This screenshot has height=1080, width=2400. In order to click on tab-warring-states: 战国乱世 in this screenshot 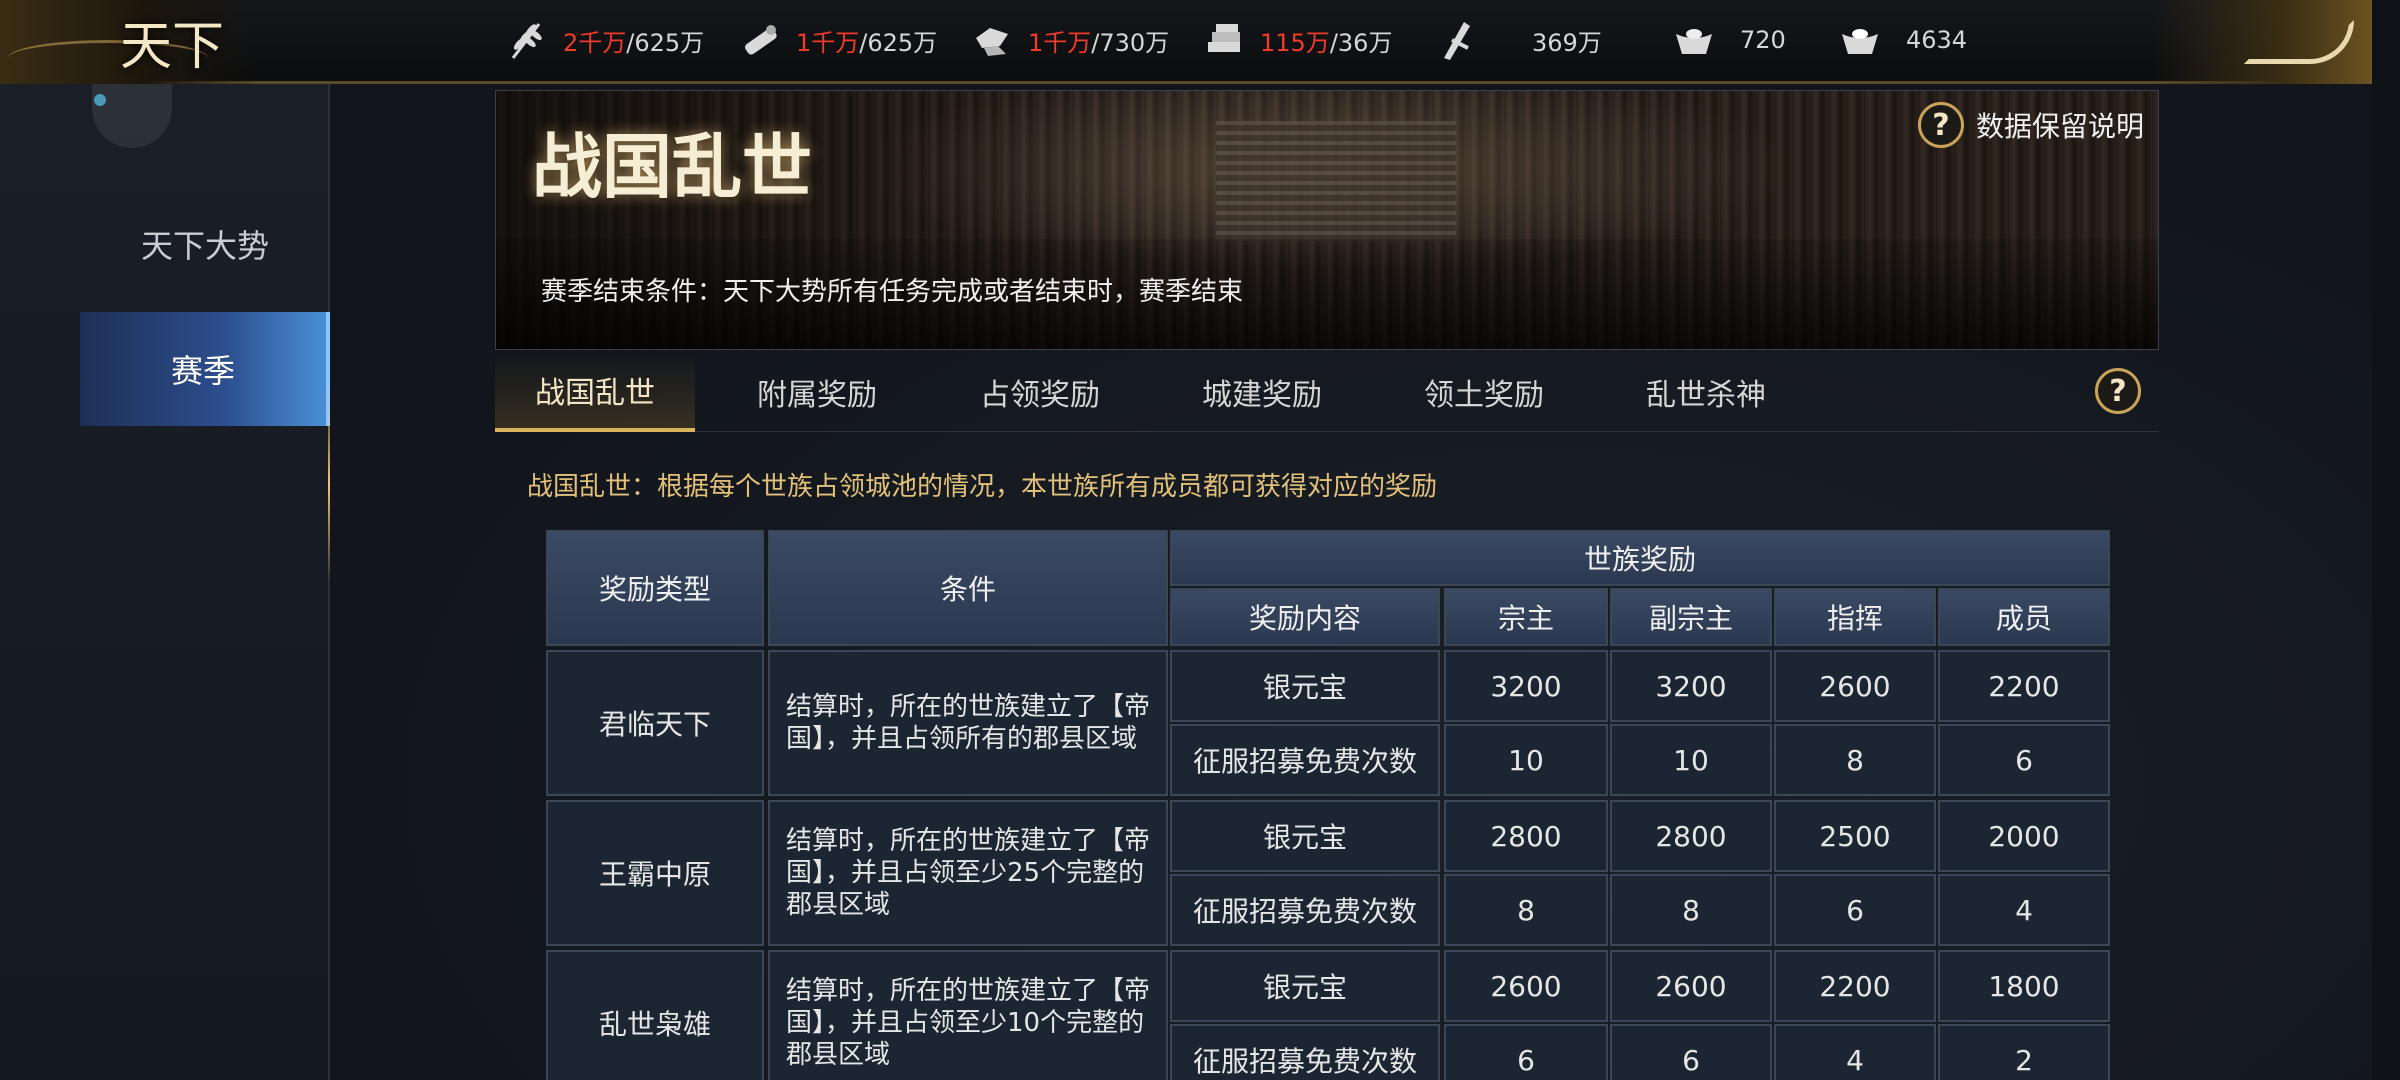, I will do `click(595, 392)`.